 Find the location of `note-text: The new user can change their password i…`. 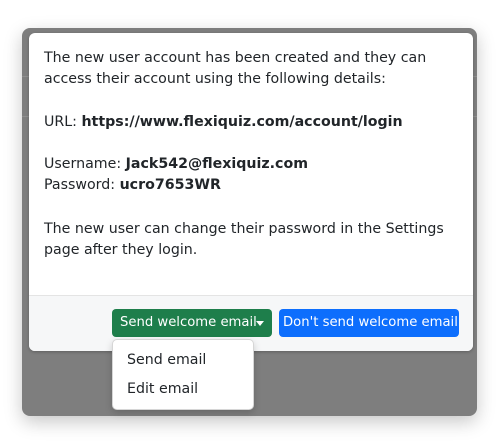

note-text: The new user can change their password i… is located at coordinates (244, 239).